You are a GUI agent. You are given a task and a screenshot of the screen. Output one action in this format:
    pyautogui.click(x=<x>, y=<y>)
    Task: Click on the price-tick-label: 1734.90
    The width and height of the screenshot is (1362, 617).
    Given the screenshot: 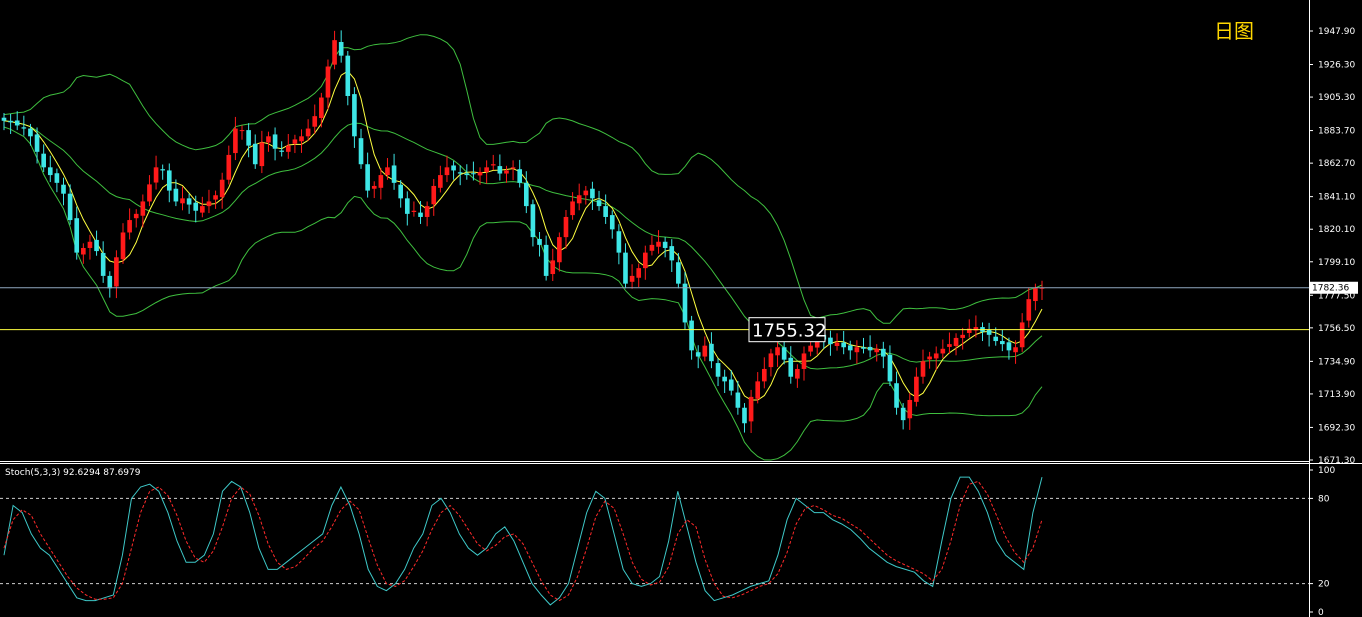 What is the action you would take?
    pyautogui.click(x=1336, y=362)
    